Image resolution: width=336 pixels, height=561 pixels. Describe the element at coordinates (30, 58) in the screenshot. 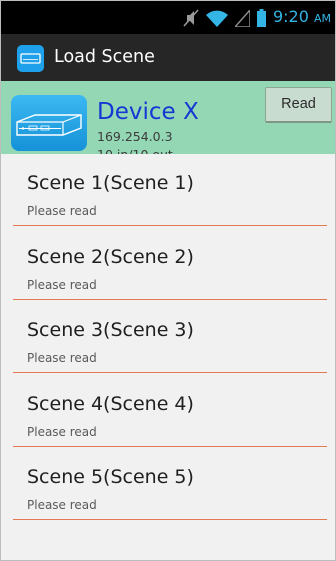

I see `device-app-icon` at that location.